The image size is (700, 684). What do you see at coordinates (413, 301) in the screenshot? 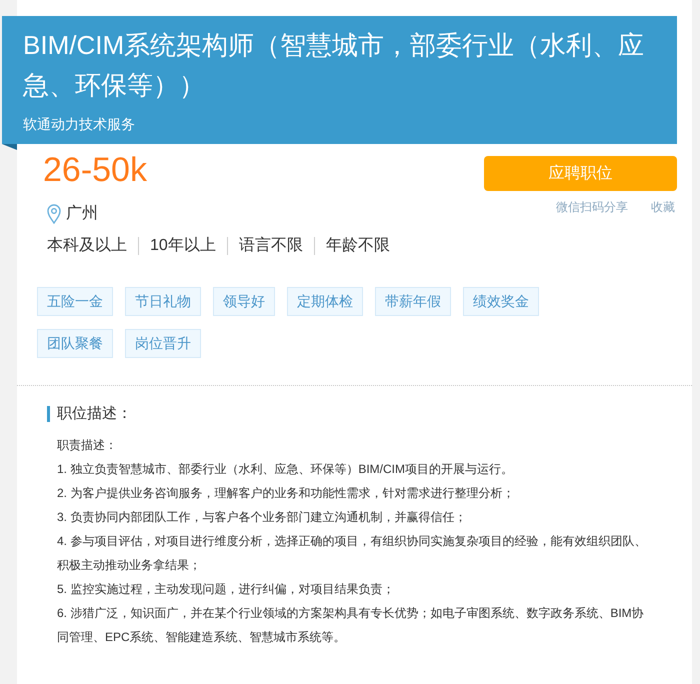
I see `benefit-tag: 带薪年假` at bounding box center [413, 301].